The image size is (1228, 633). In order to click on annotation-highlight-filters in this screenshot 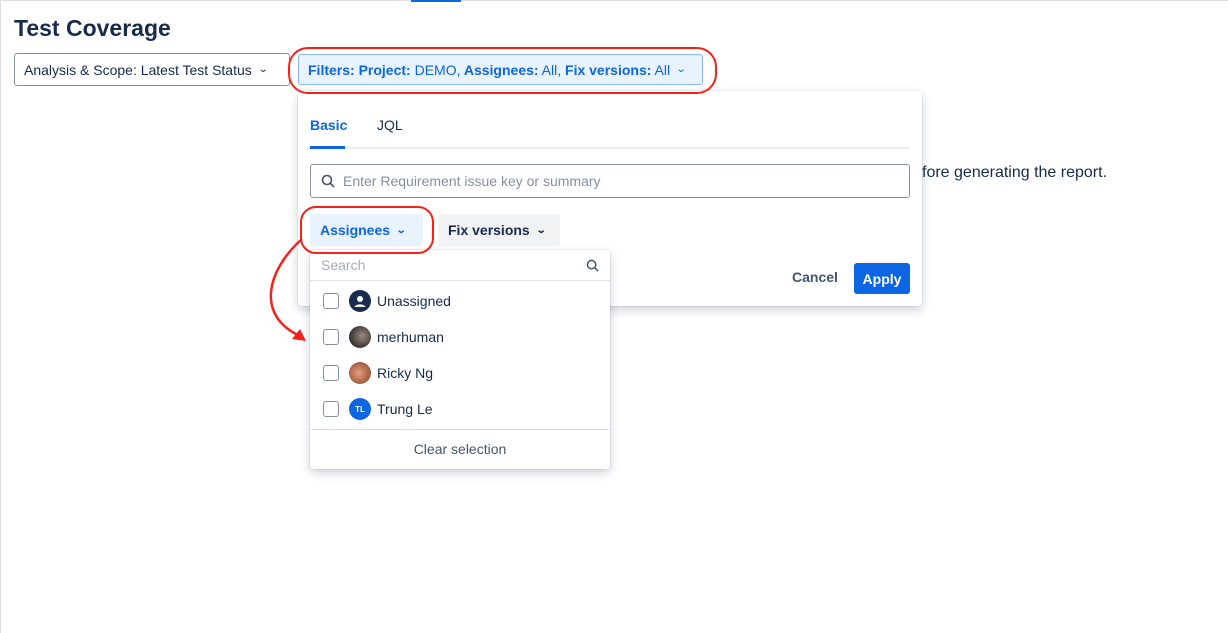, I will do `click(502, 70)`.